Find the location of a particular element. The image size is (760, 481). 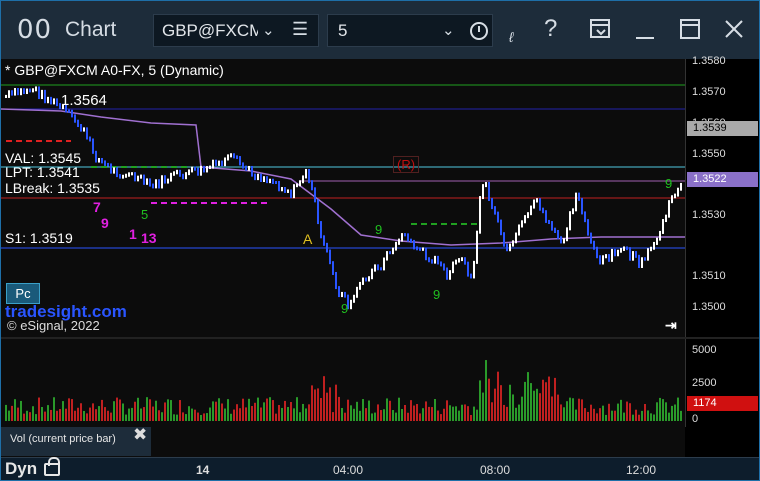

maximize-icon is located at coordinates (690, 29).